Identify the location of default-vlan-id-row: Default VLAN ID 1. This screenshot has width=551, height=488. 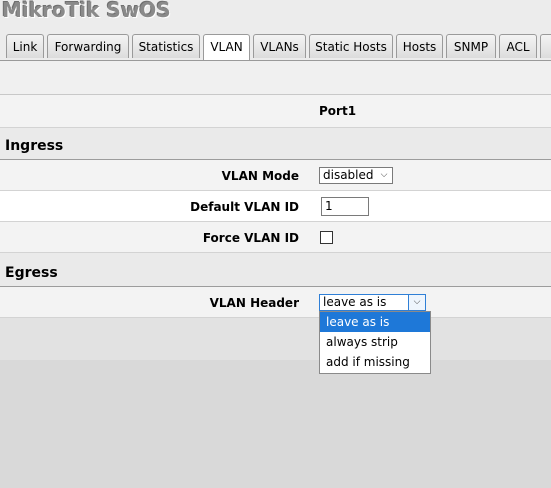
(275, 206).